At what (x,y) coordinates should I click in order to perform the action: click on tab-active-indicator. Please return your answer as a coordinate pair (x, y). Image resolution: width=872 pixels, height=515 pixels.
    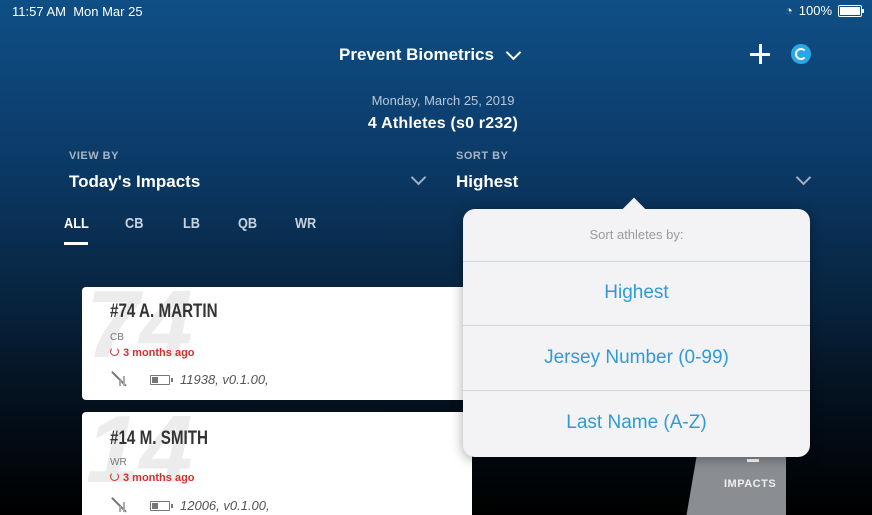
    Looking at the image, I should click on (76, 243).